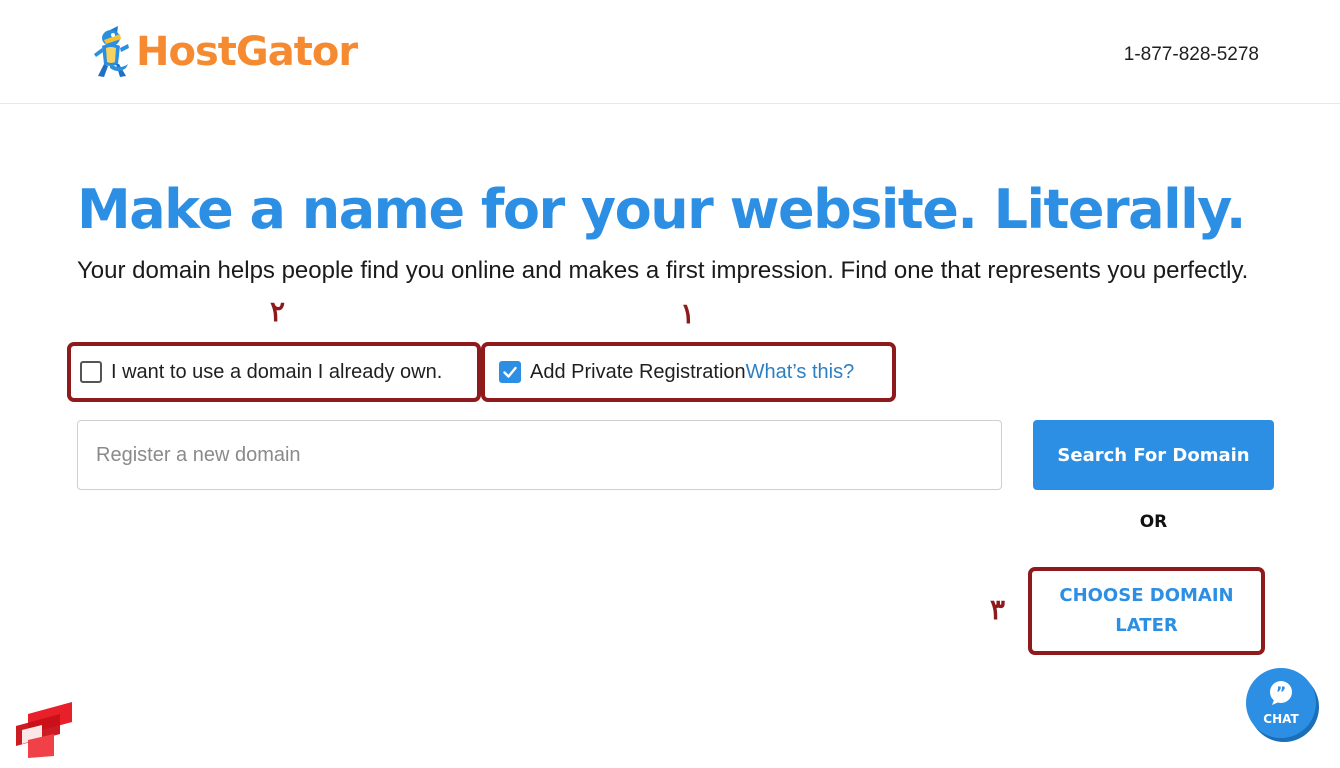 The image size is (1340, 768). What do you see at coordinates (1153, 522) in the screenshot?
I see `or-separator: OR` at bounding box center [1153, 522].